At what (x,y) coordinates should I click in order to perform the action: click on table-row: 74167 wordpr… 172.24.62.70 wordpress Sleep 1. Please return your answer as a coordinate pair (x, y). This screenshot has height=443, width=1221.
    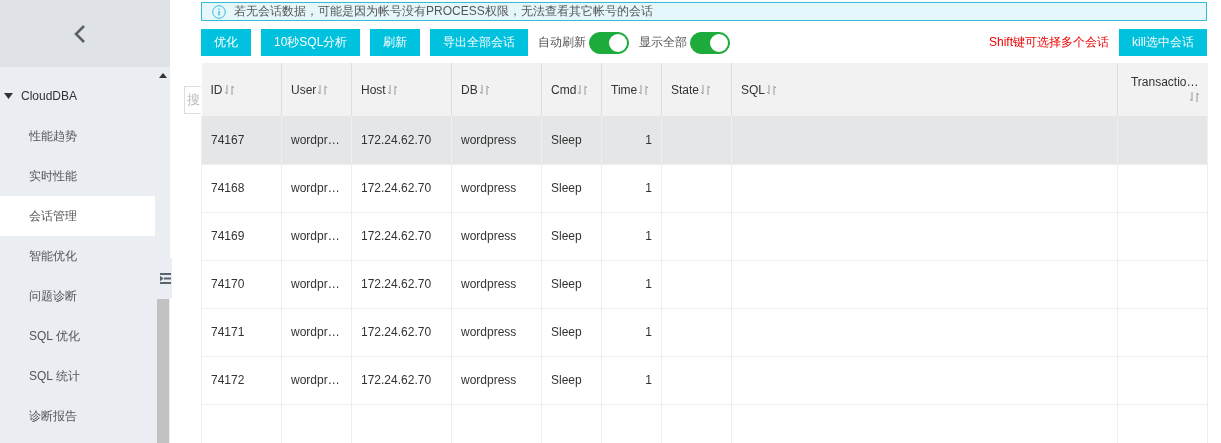
    Looking at the image, I should click on (704, 140).